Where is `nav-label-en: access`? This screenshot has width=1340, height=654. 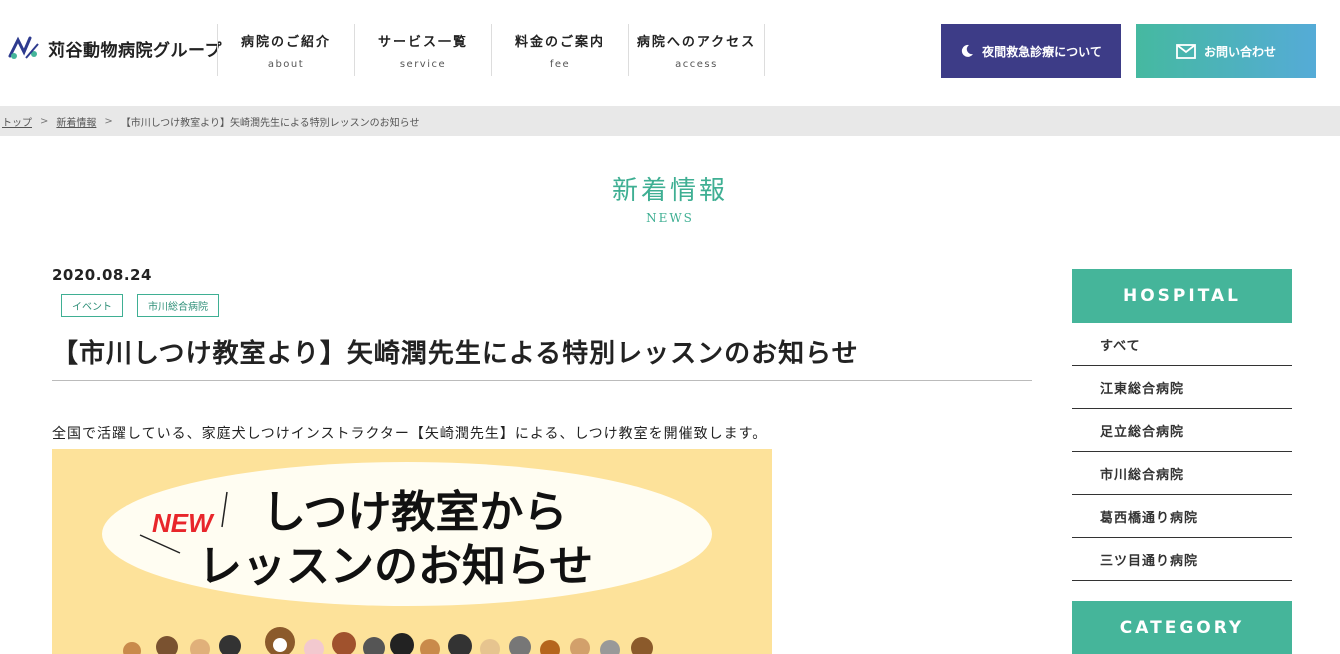
nav-label-en: access is located at coordinates (696, 64).